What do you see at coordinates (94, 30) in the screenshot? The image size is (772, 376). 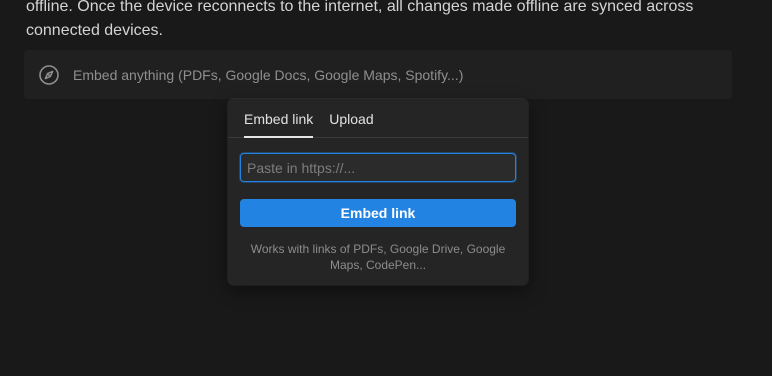 I see `paragraph-line: connected devices.` at bounding box center [94, 30].